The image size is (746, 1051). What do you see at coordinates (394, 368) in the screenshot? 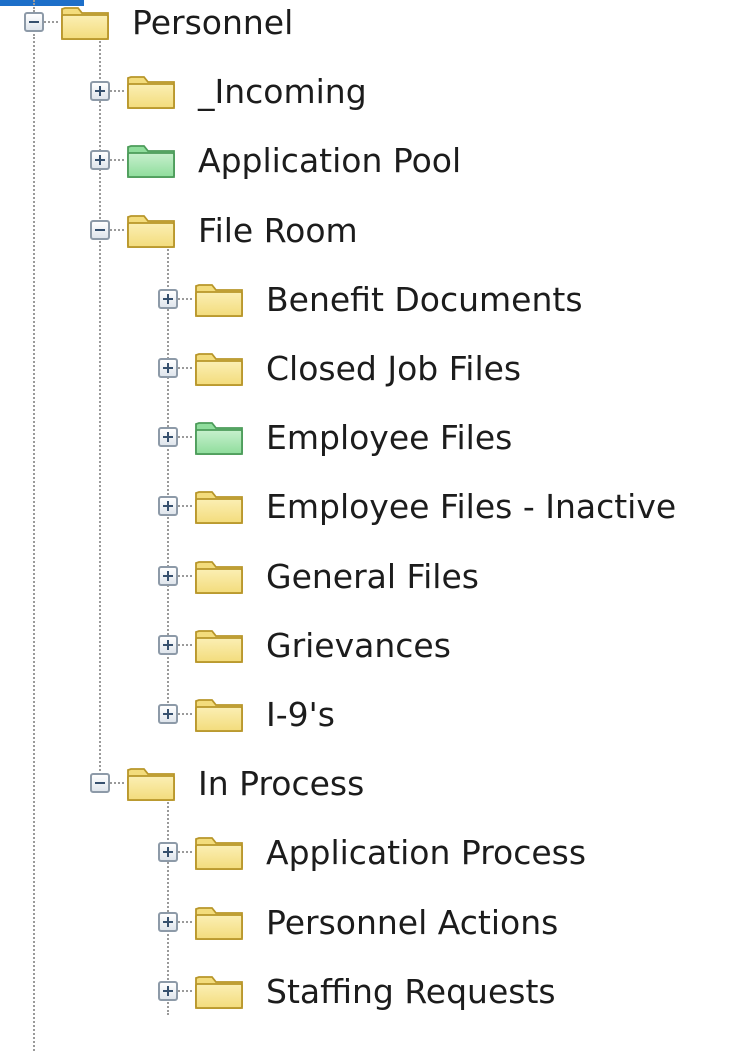
I see `tree-item-label: Closed Job Files` at bounding box center [394, 368].